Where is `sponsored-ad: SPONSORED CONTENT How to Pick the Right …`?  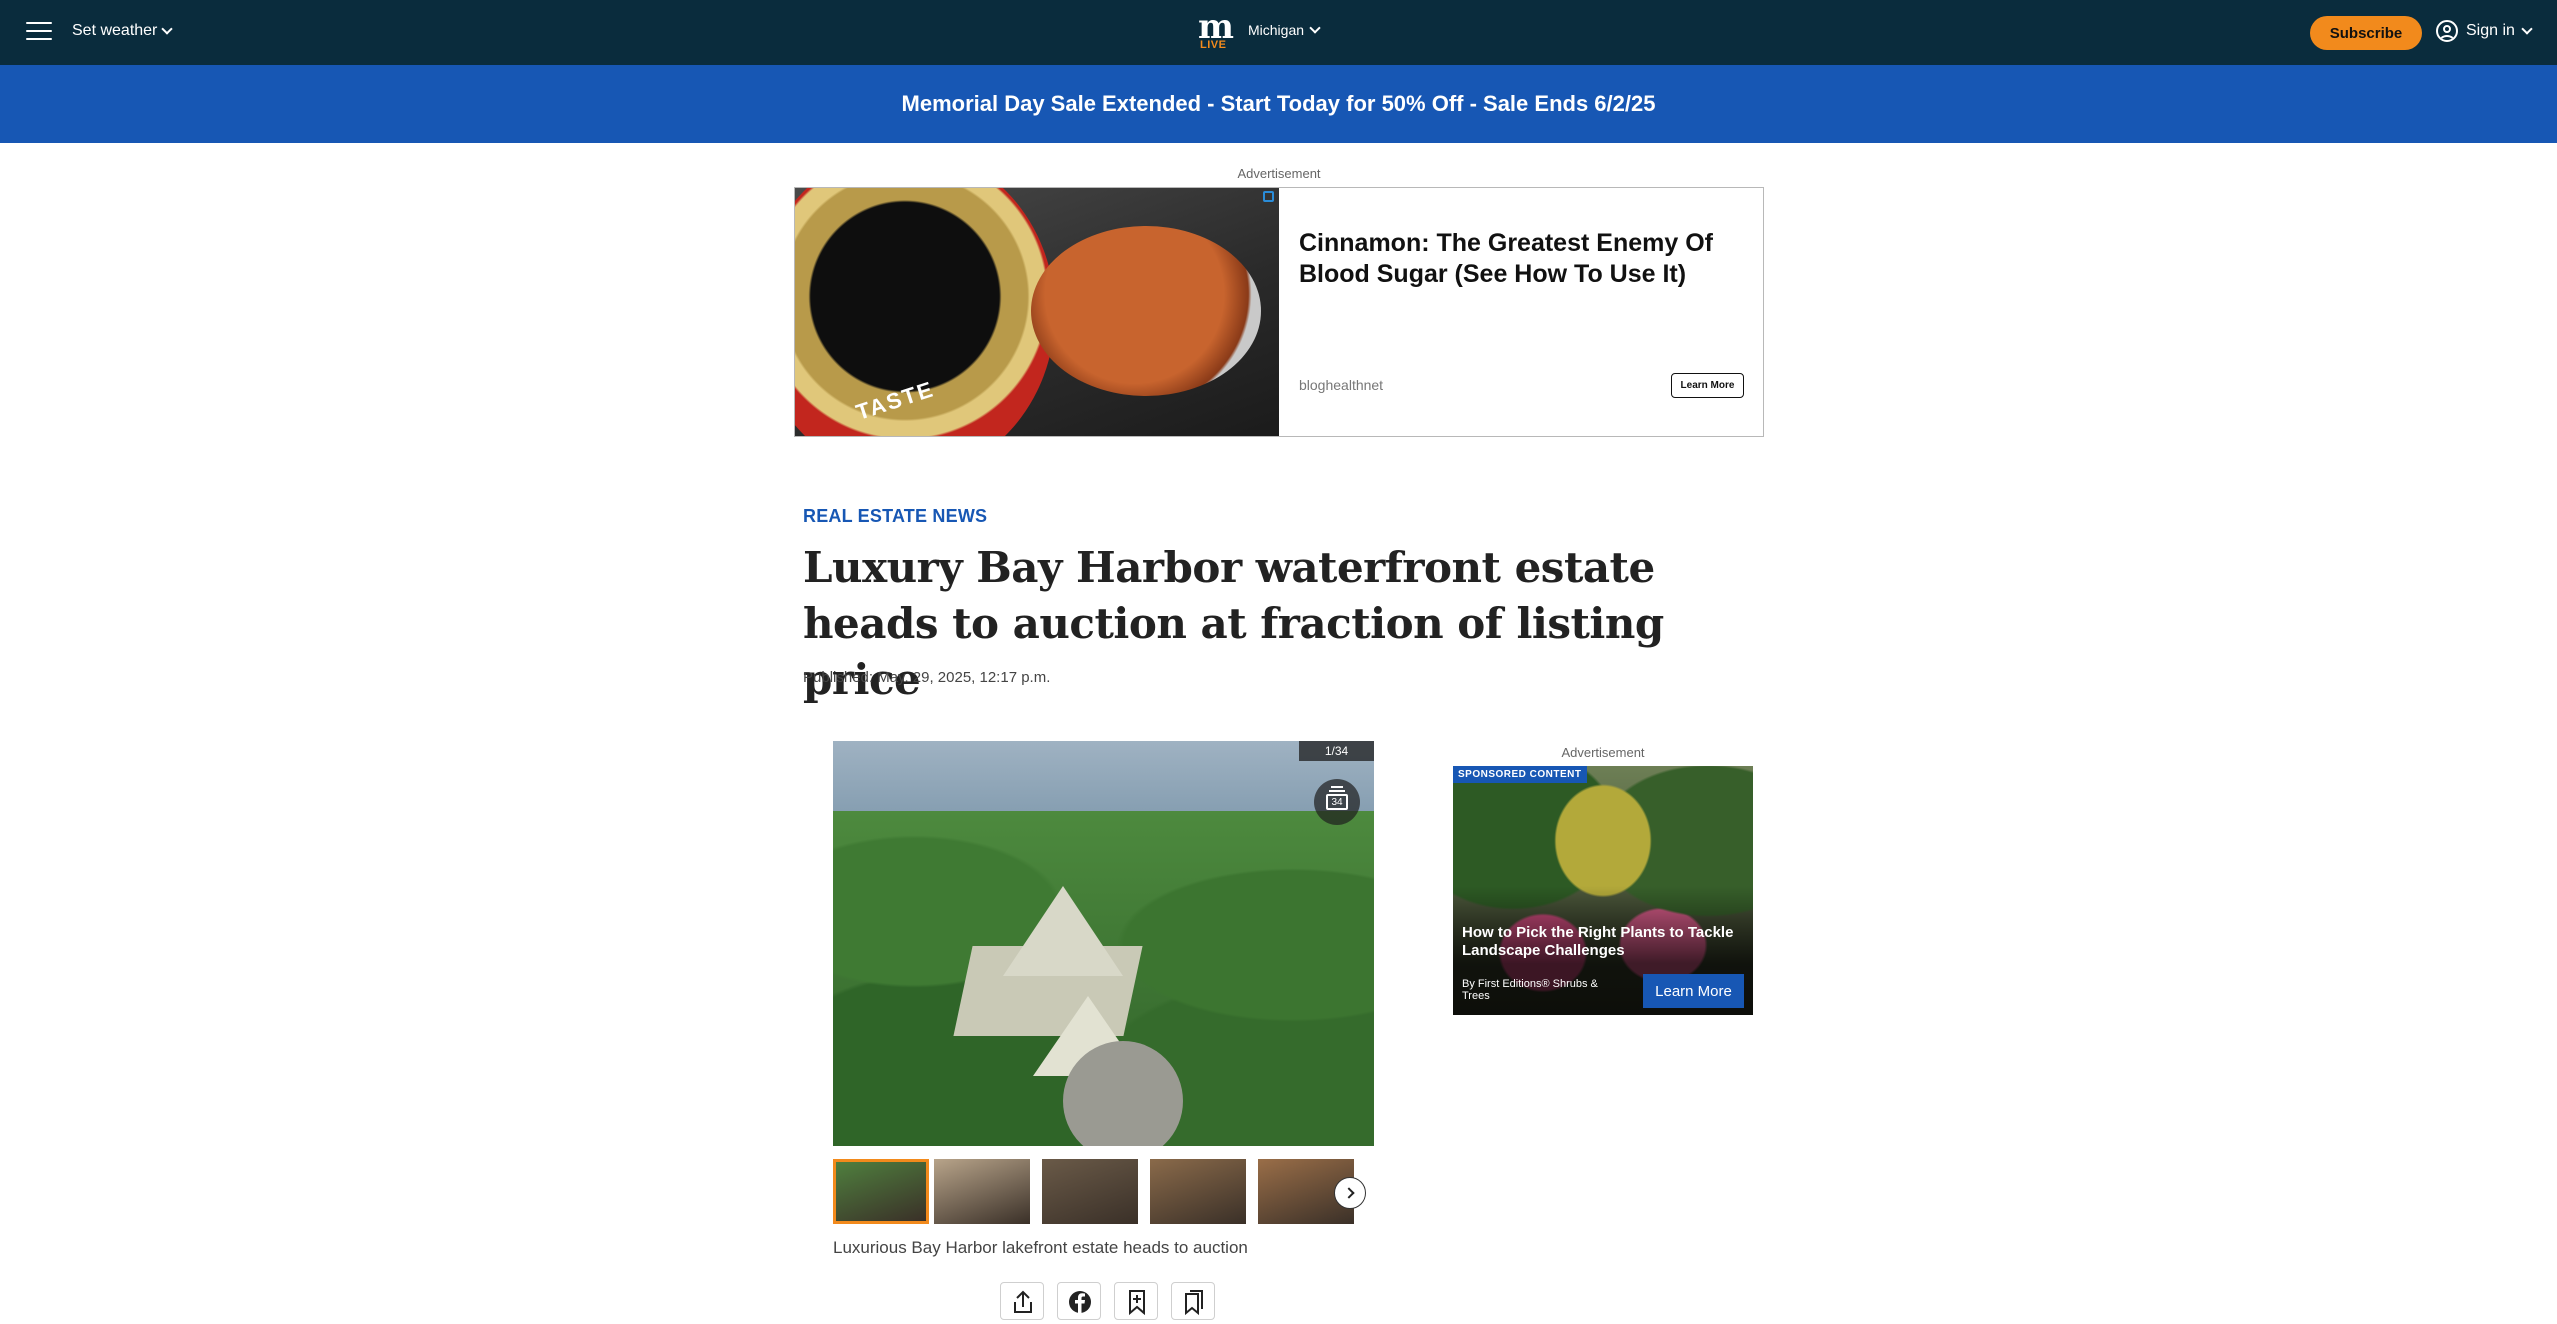 sponsored-ad: SPONSORED CONTENT How to Pick the Right … is located at coordinates (1603, 890).